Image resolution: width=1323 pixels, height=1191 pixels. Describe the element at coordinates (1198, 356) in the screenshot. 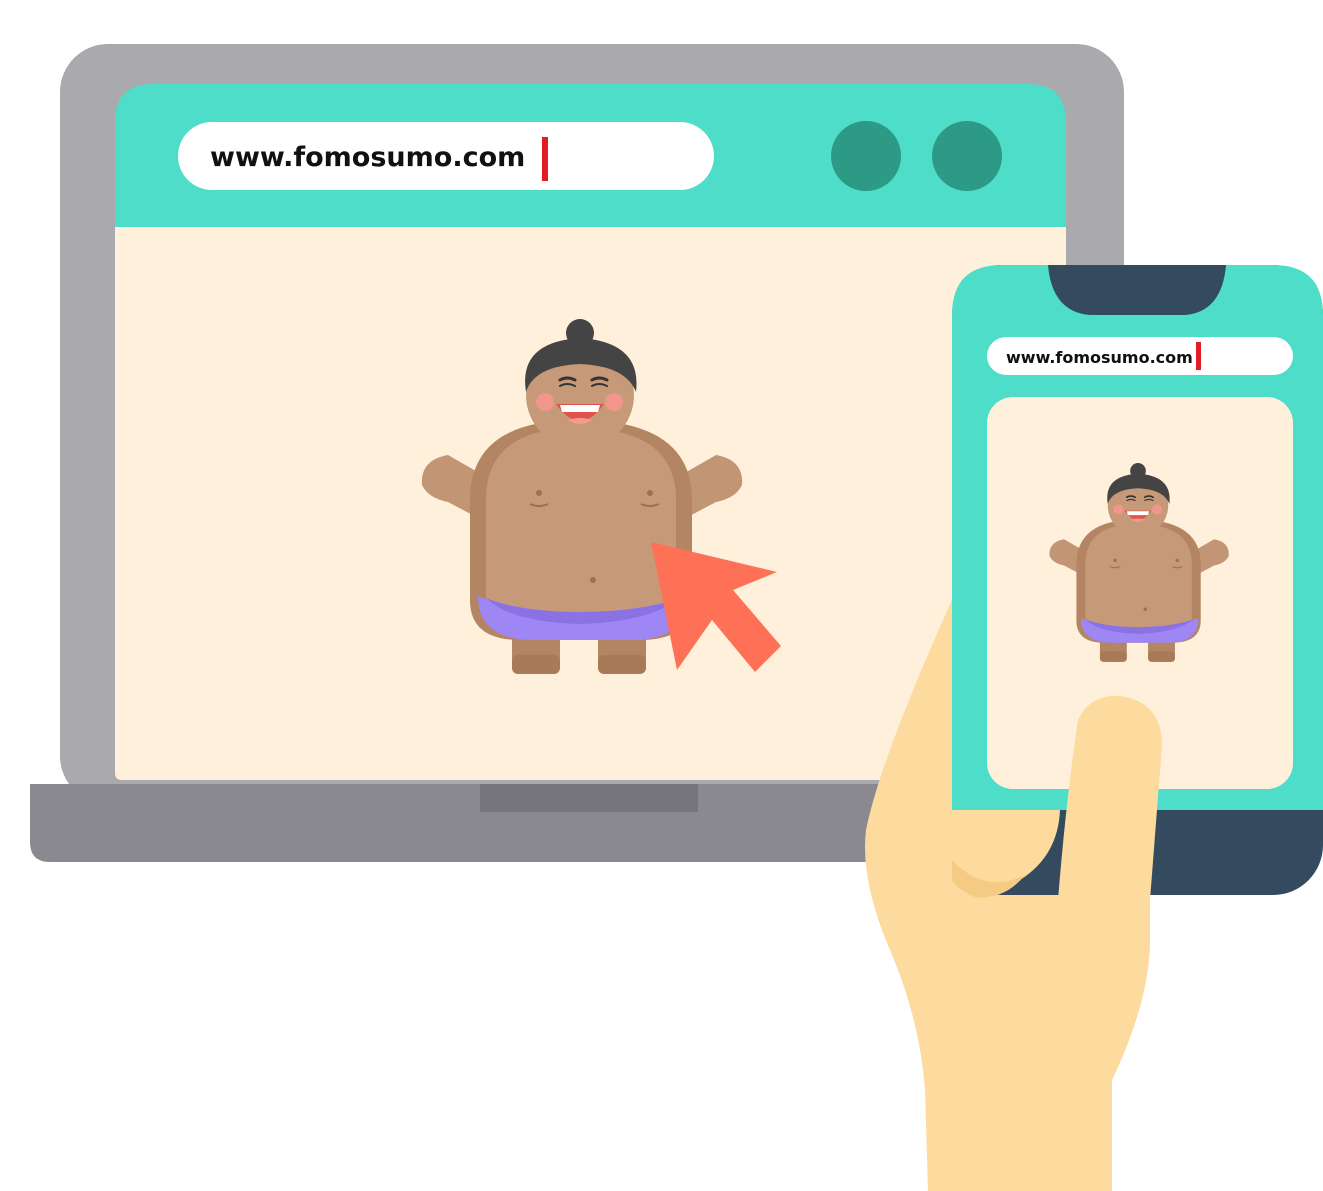

I see `phone-text-cursor` at that location.